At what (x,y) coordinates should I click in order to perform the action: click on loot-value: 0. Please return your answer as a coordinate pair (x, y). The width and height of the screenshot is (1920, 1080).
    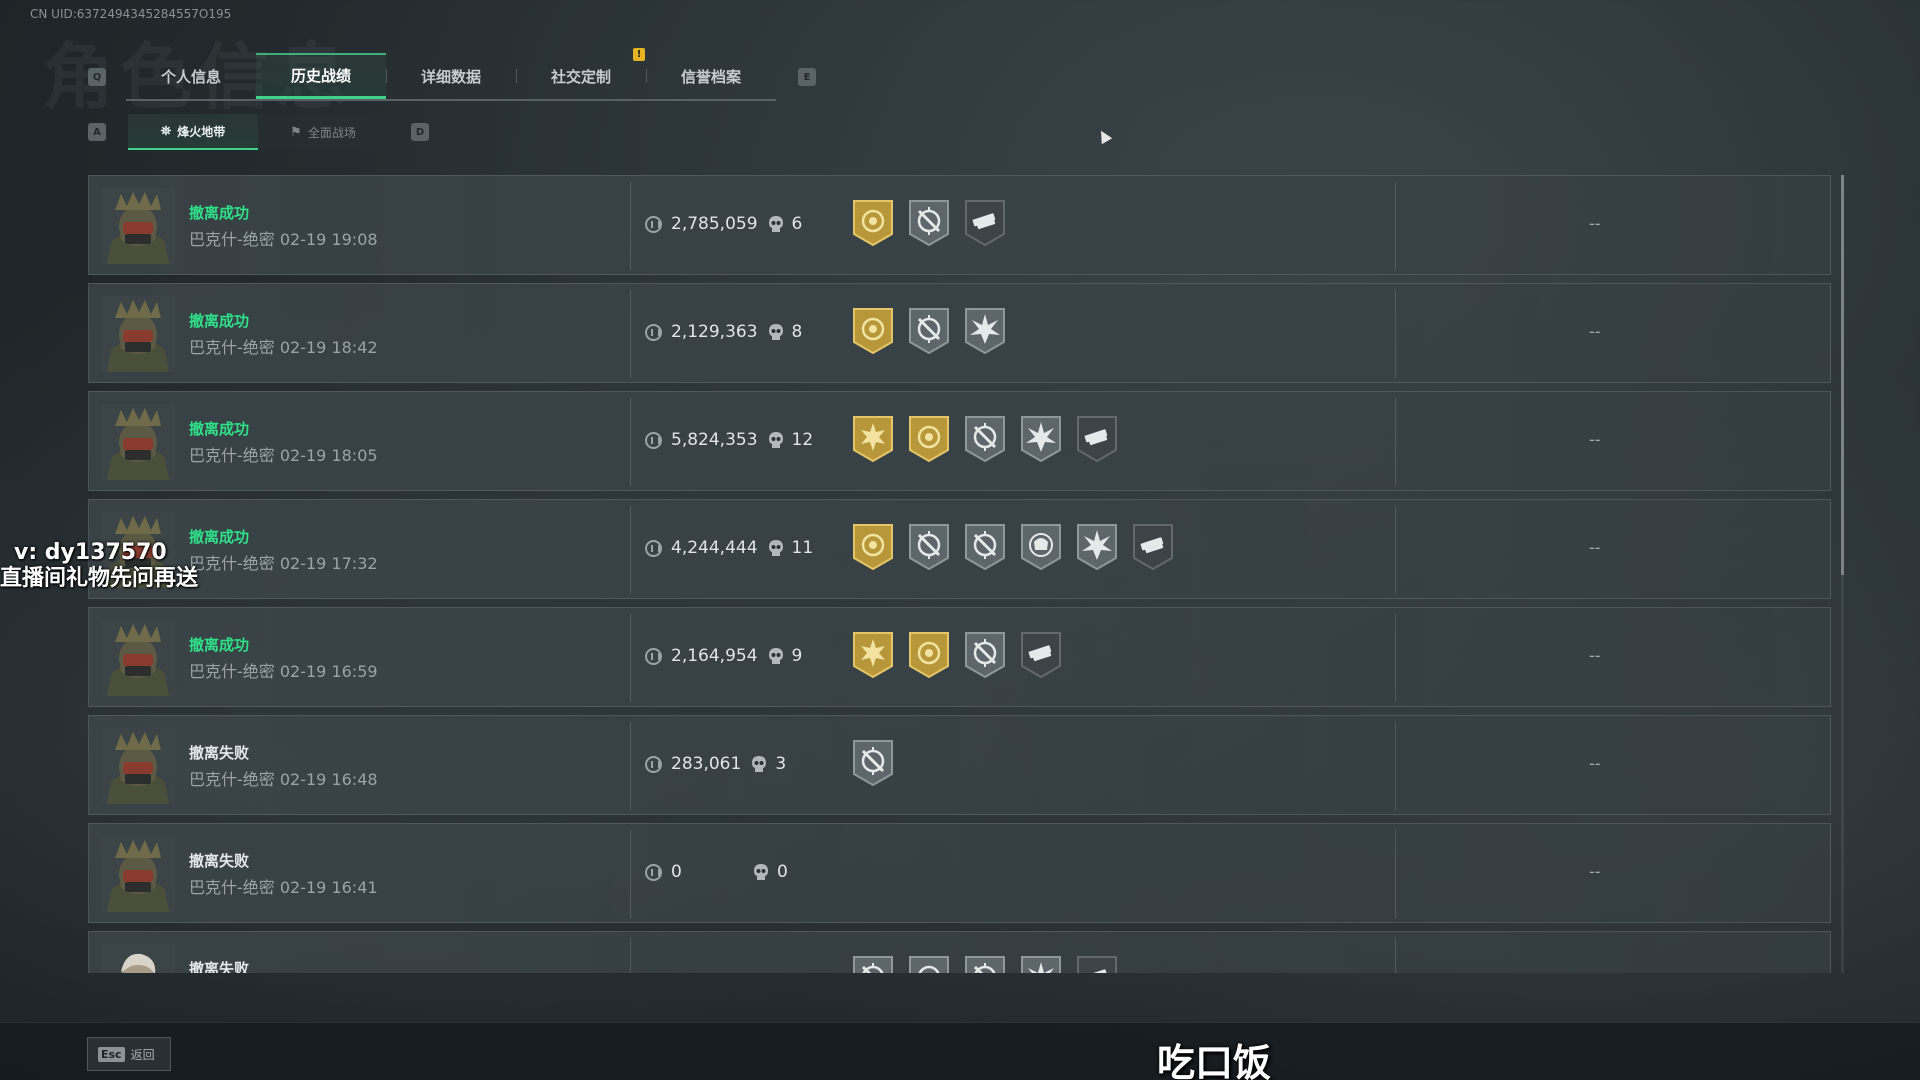
    Looking at the image, I should click on (676, 872).